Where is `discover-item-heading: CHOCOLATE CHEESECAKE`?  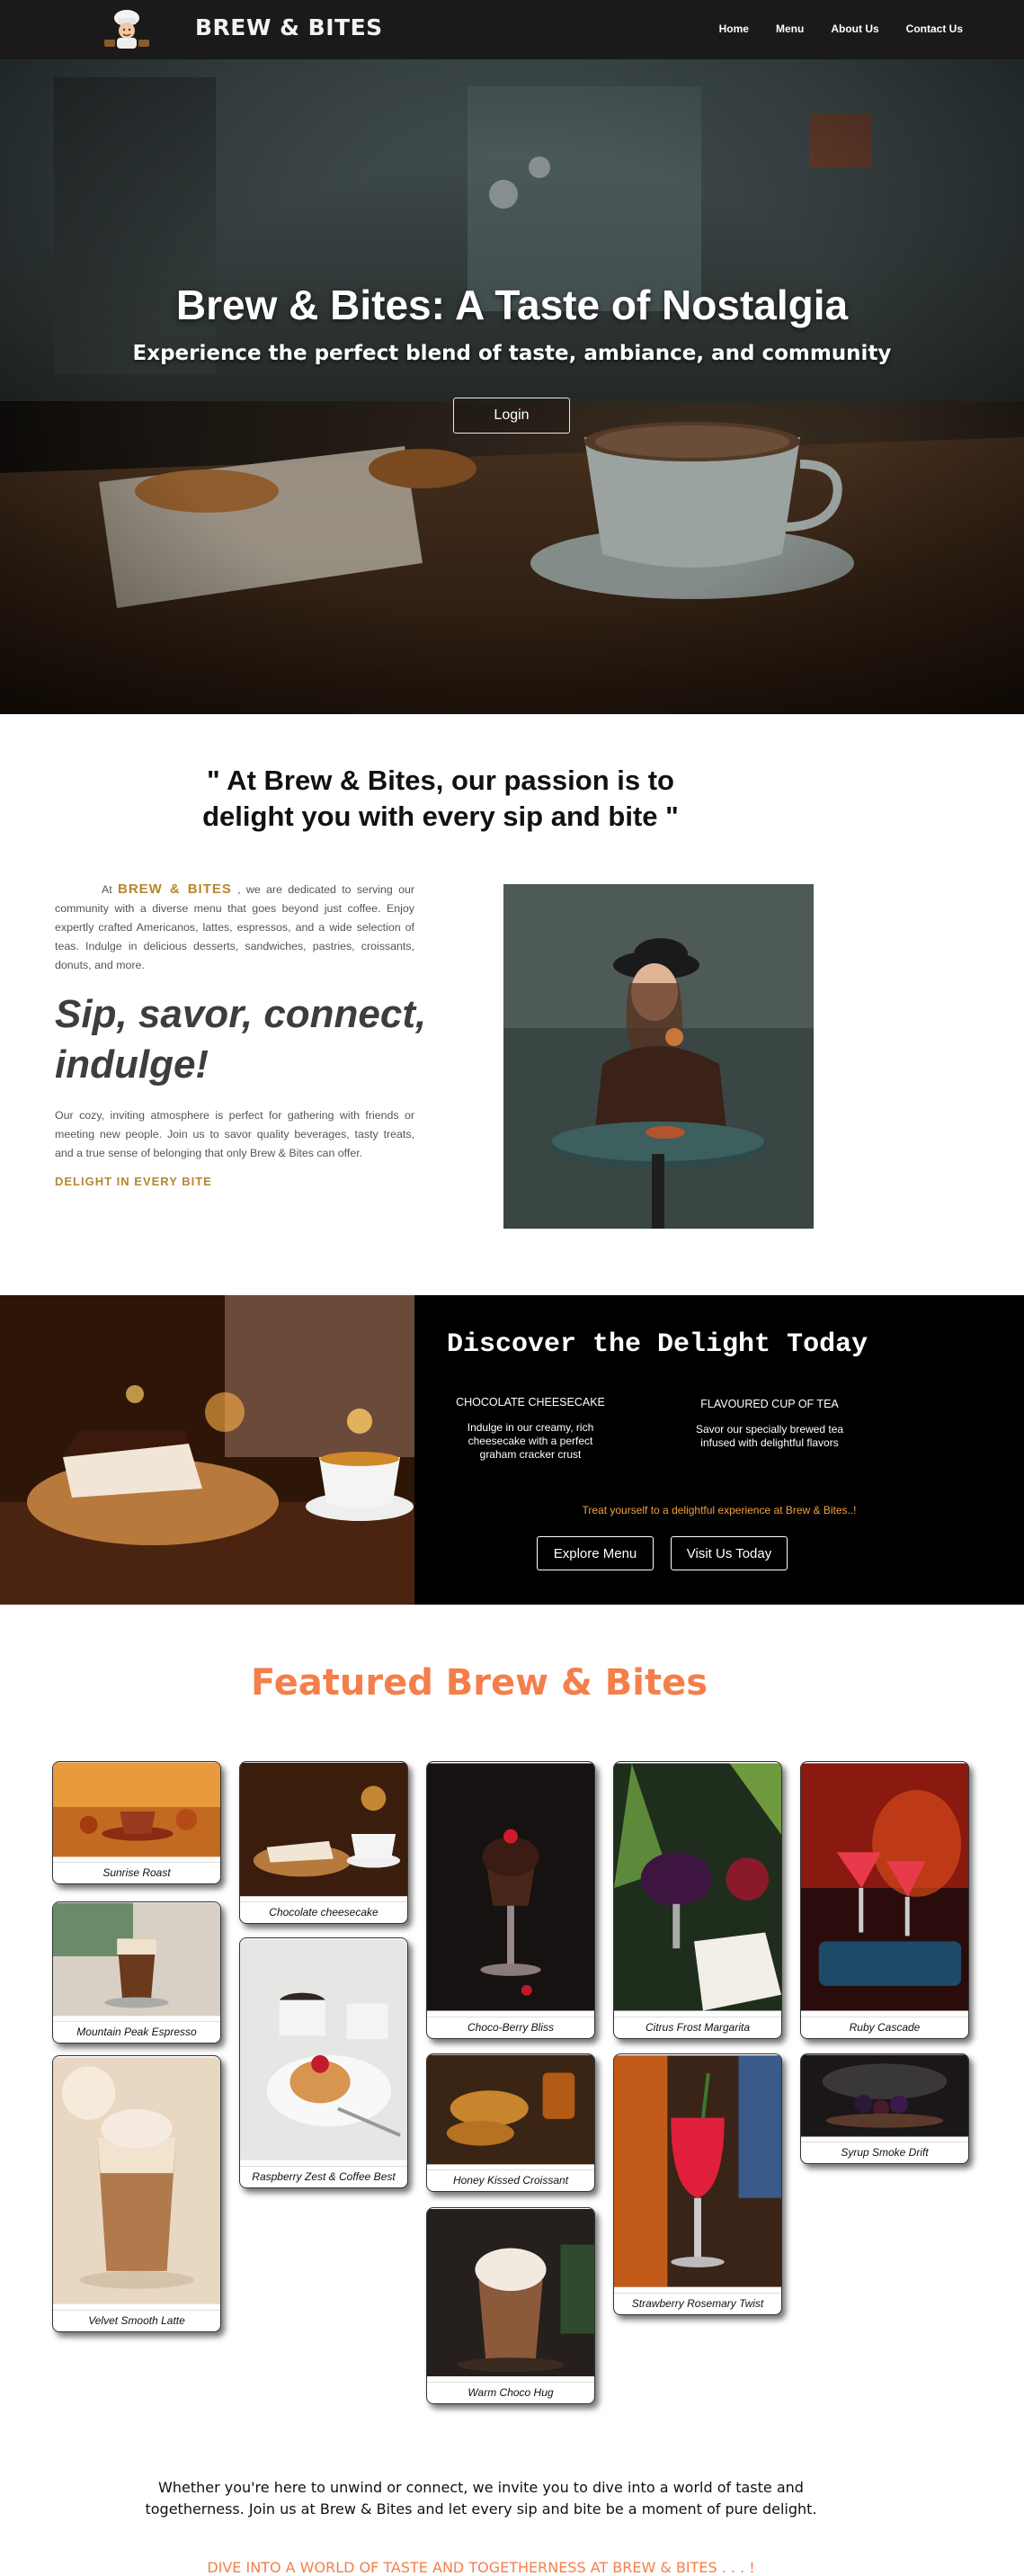 discover-item-heading: CHOCOLATE CHEESECAKE is located at coordinates (530, 1402).